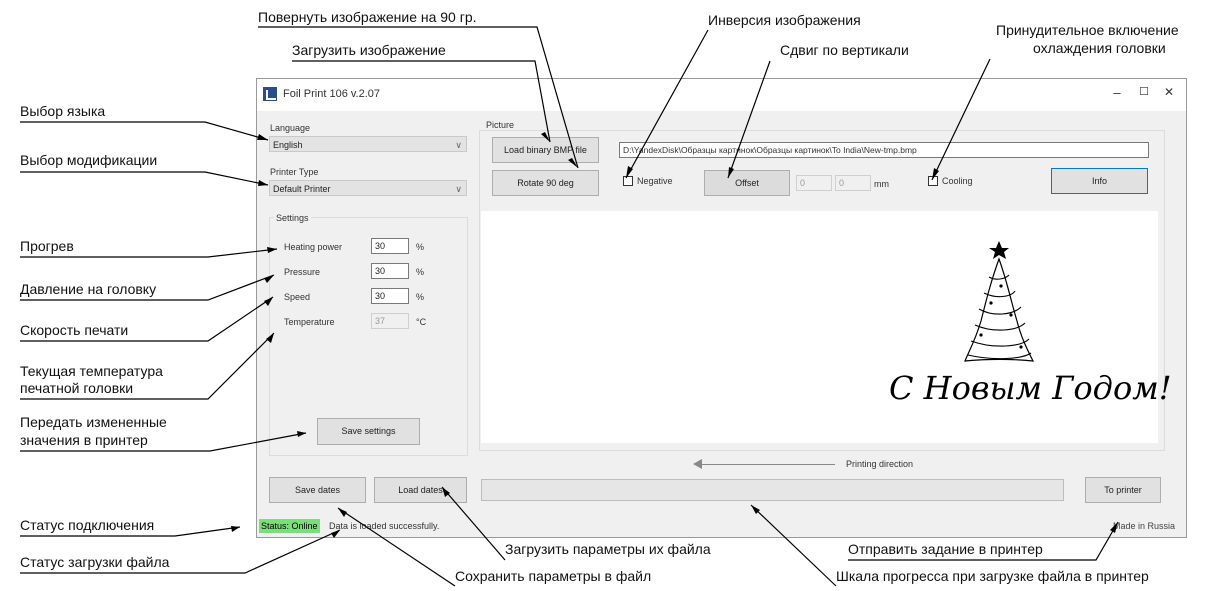 The height and width of the screenshot is (591, 1223). Describe the element at coordinates (1169, 94) in the screenshot. I see `close-button: ✕` at that location.